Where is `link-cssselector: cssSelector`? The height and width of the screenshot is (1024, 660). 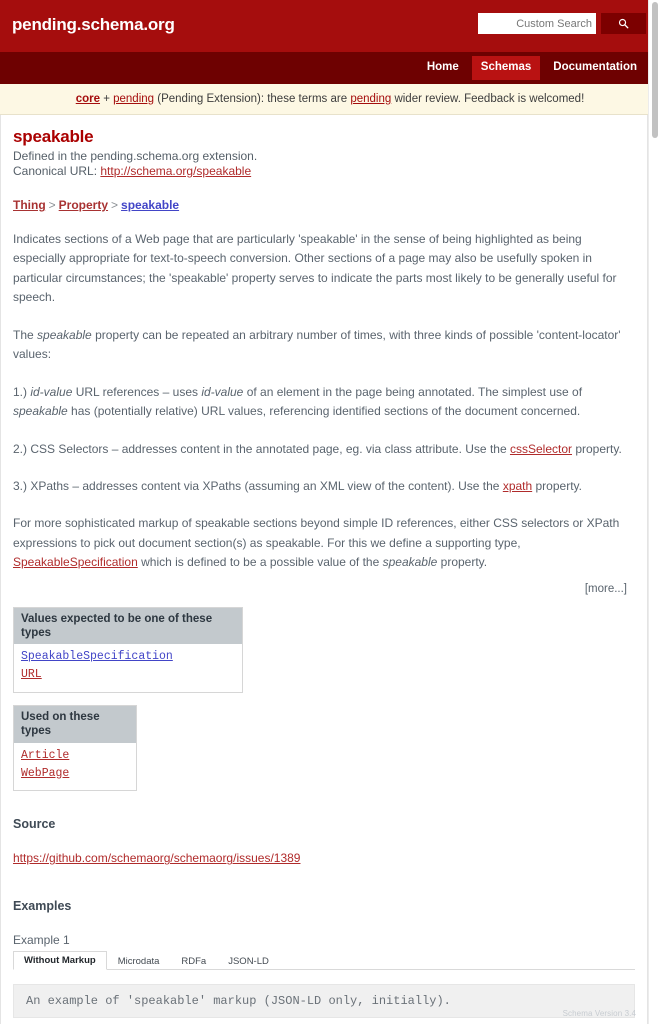 link-cssselector: cssSelector is located at coordinates (541, 449).